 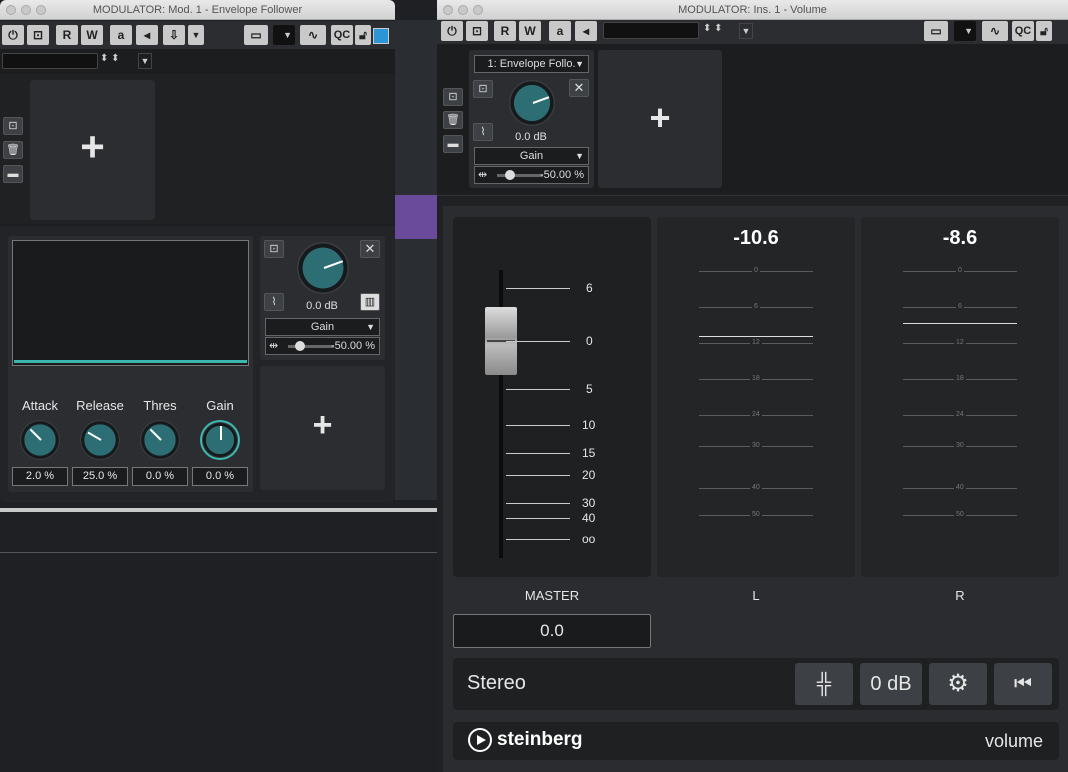 I want to click on chevron-down-icon: ▼, so click(x=196, y=35).